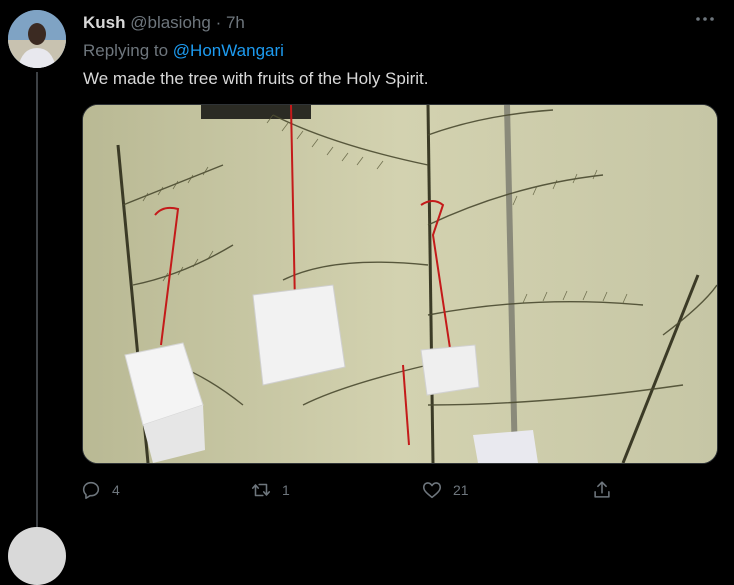 Image resolution: width=734 pixels, height=585 pixels. I want to click on more-horizontal-icon, so click(705, 19).